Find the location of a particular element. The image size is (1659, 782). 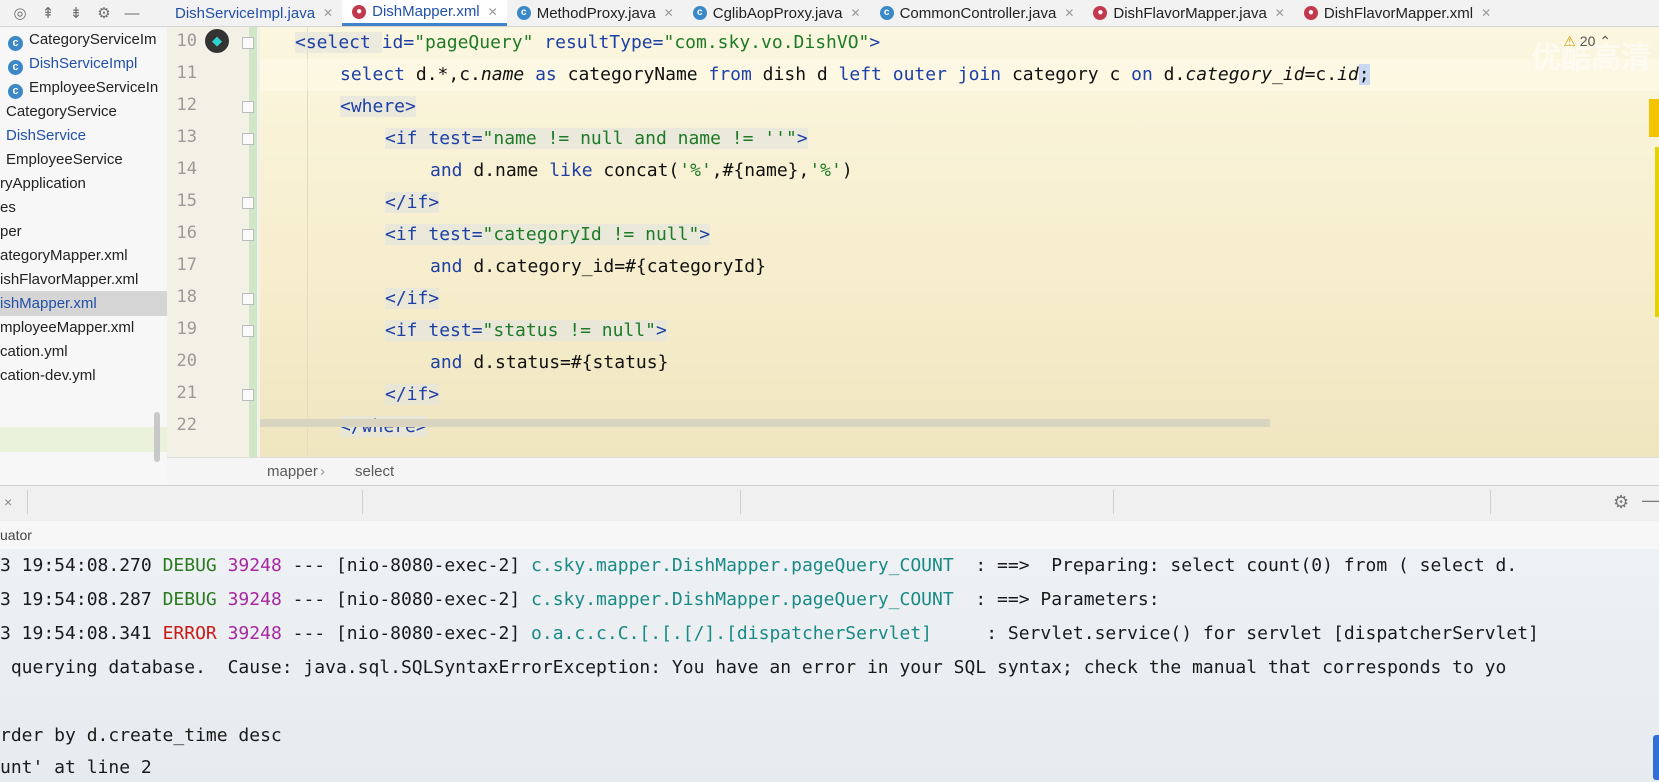

tab-dishflavormapper-xml: ● DishFlavorMapper.xml ✕ is located at coordinates (1397, 13).